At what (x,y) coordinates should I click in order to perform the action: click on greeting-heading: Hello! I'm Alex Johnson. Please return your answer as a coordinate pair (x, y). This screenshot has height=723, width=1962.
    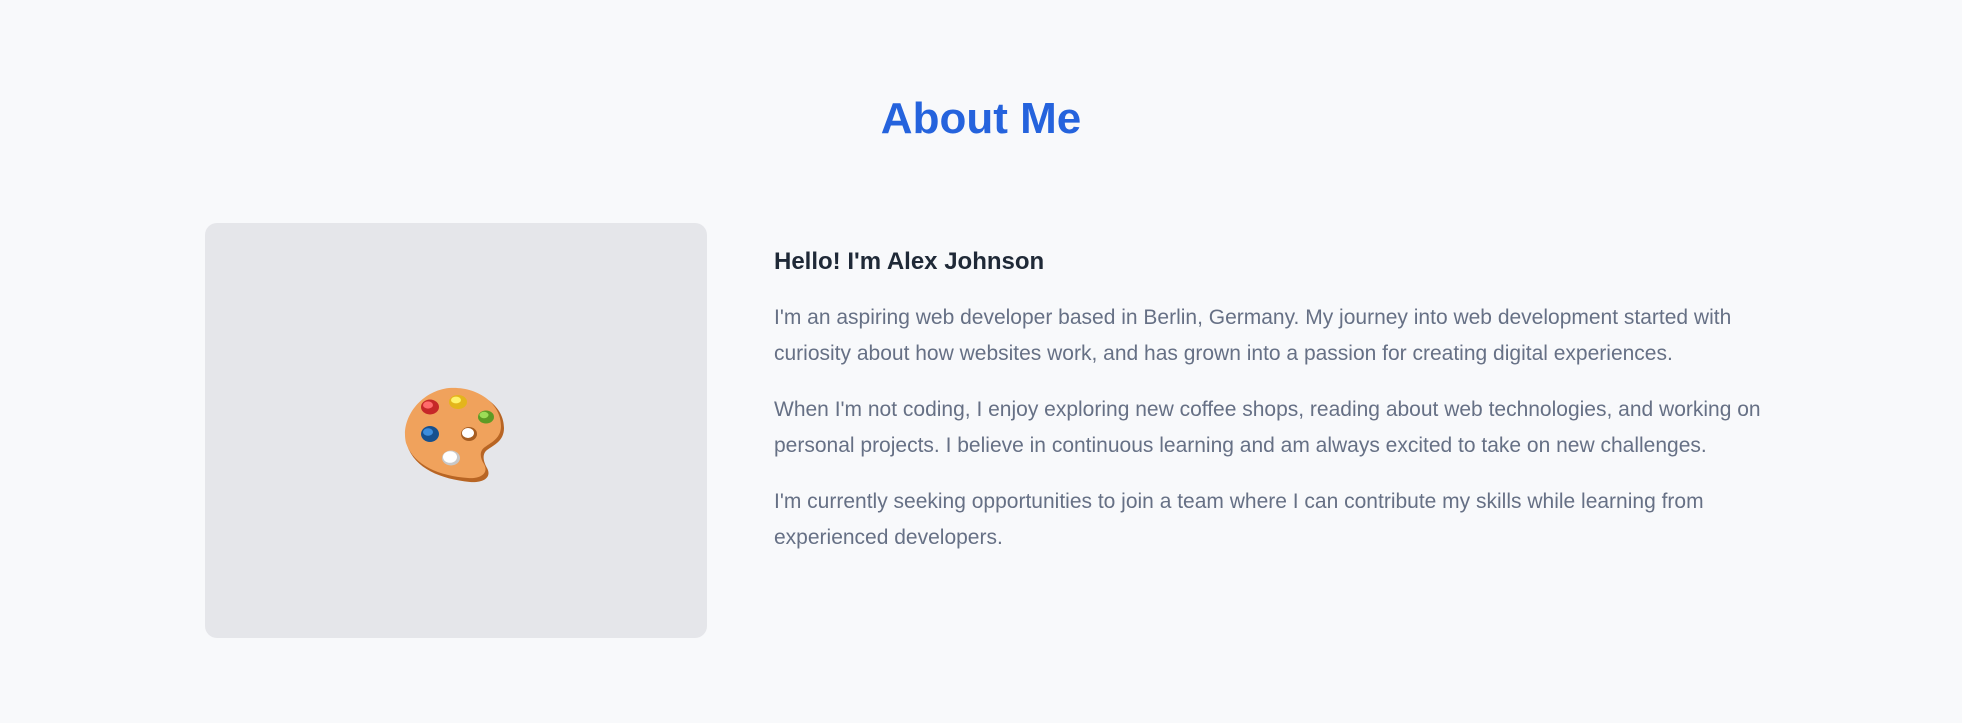
    Looking at the image, I should click on (909, 261).